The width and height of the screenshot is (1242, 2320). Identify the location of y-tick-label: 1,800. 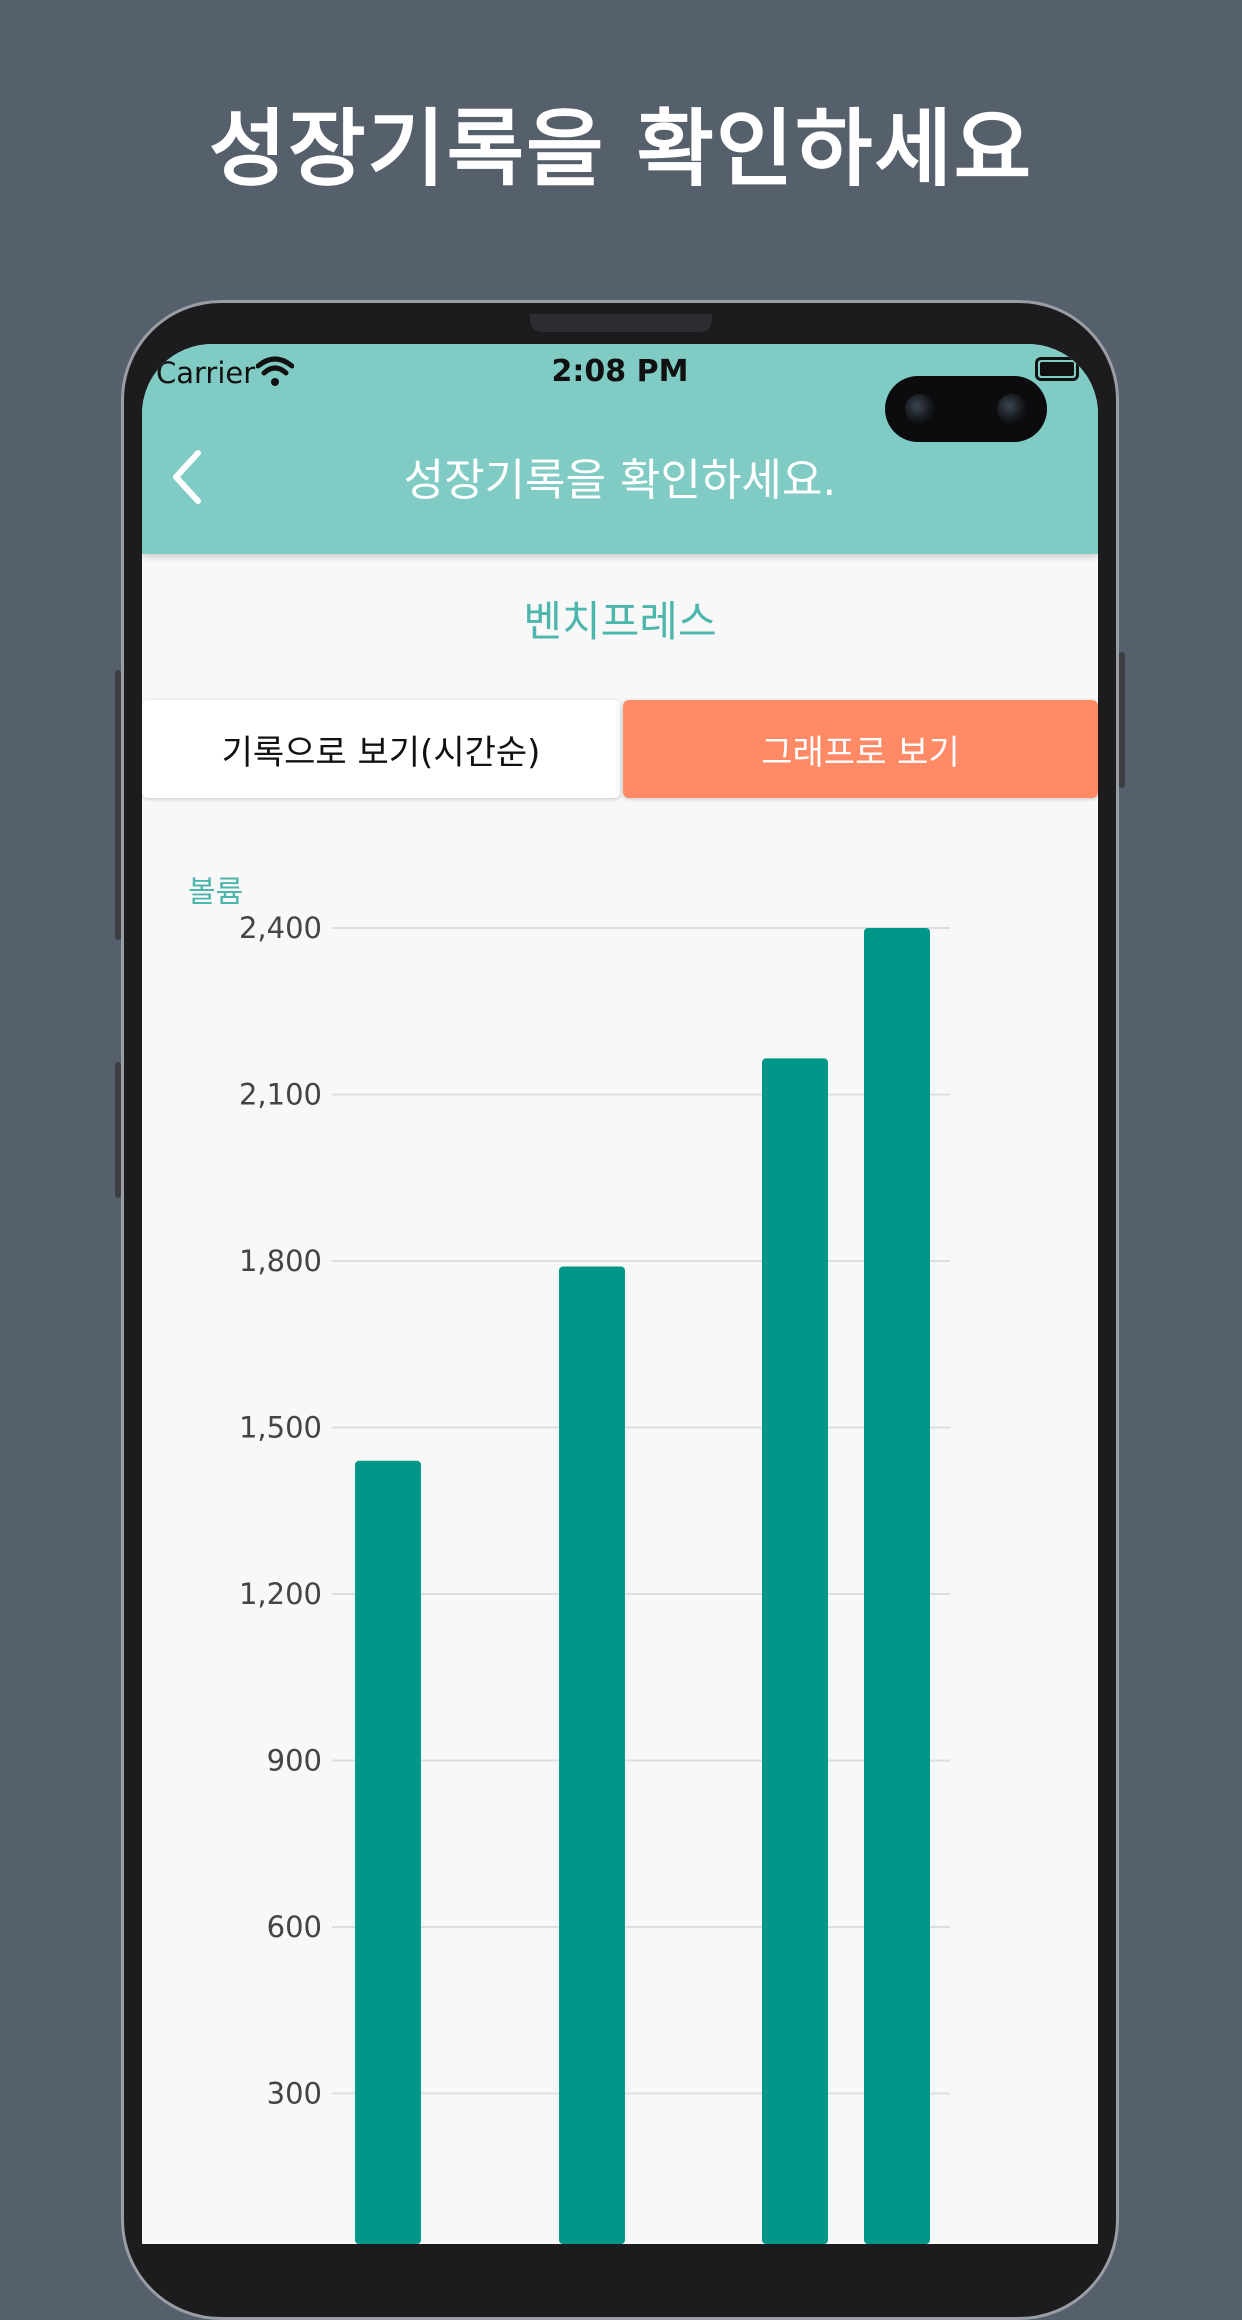
(280, 1261).